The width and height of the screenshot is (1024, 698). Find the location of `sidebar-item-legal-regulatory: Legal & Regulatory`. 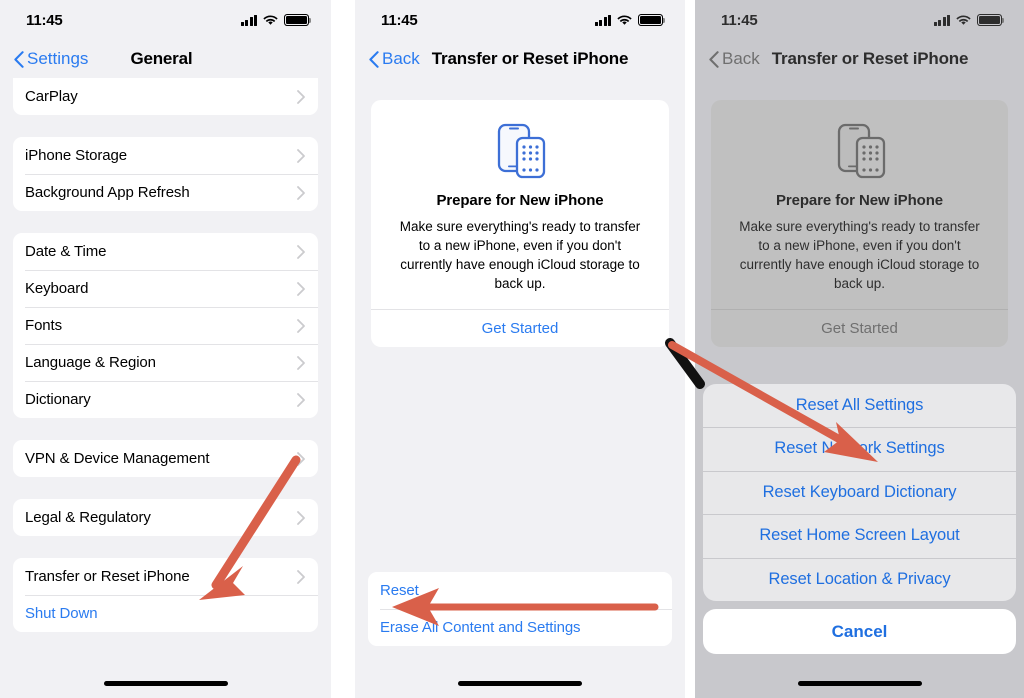

sidebar-item-legal-regulatory: Legal & Regulatory is located at coordinates (165, 517).